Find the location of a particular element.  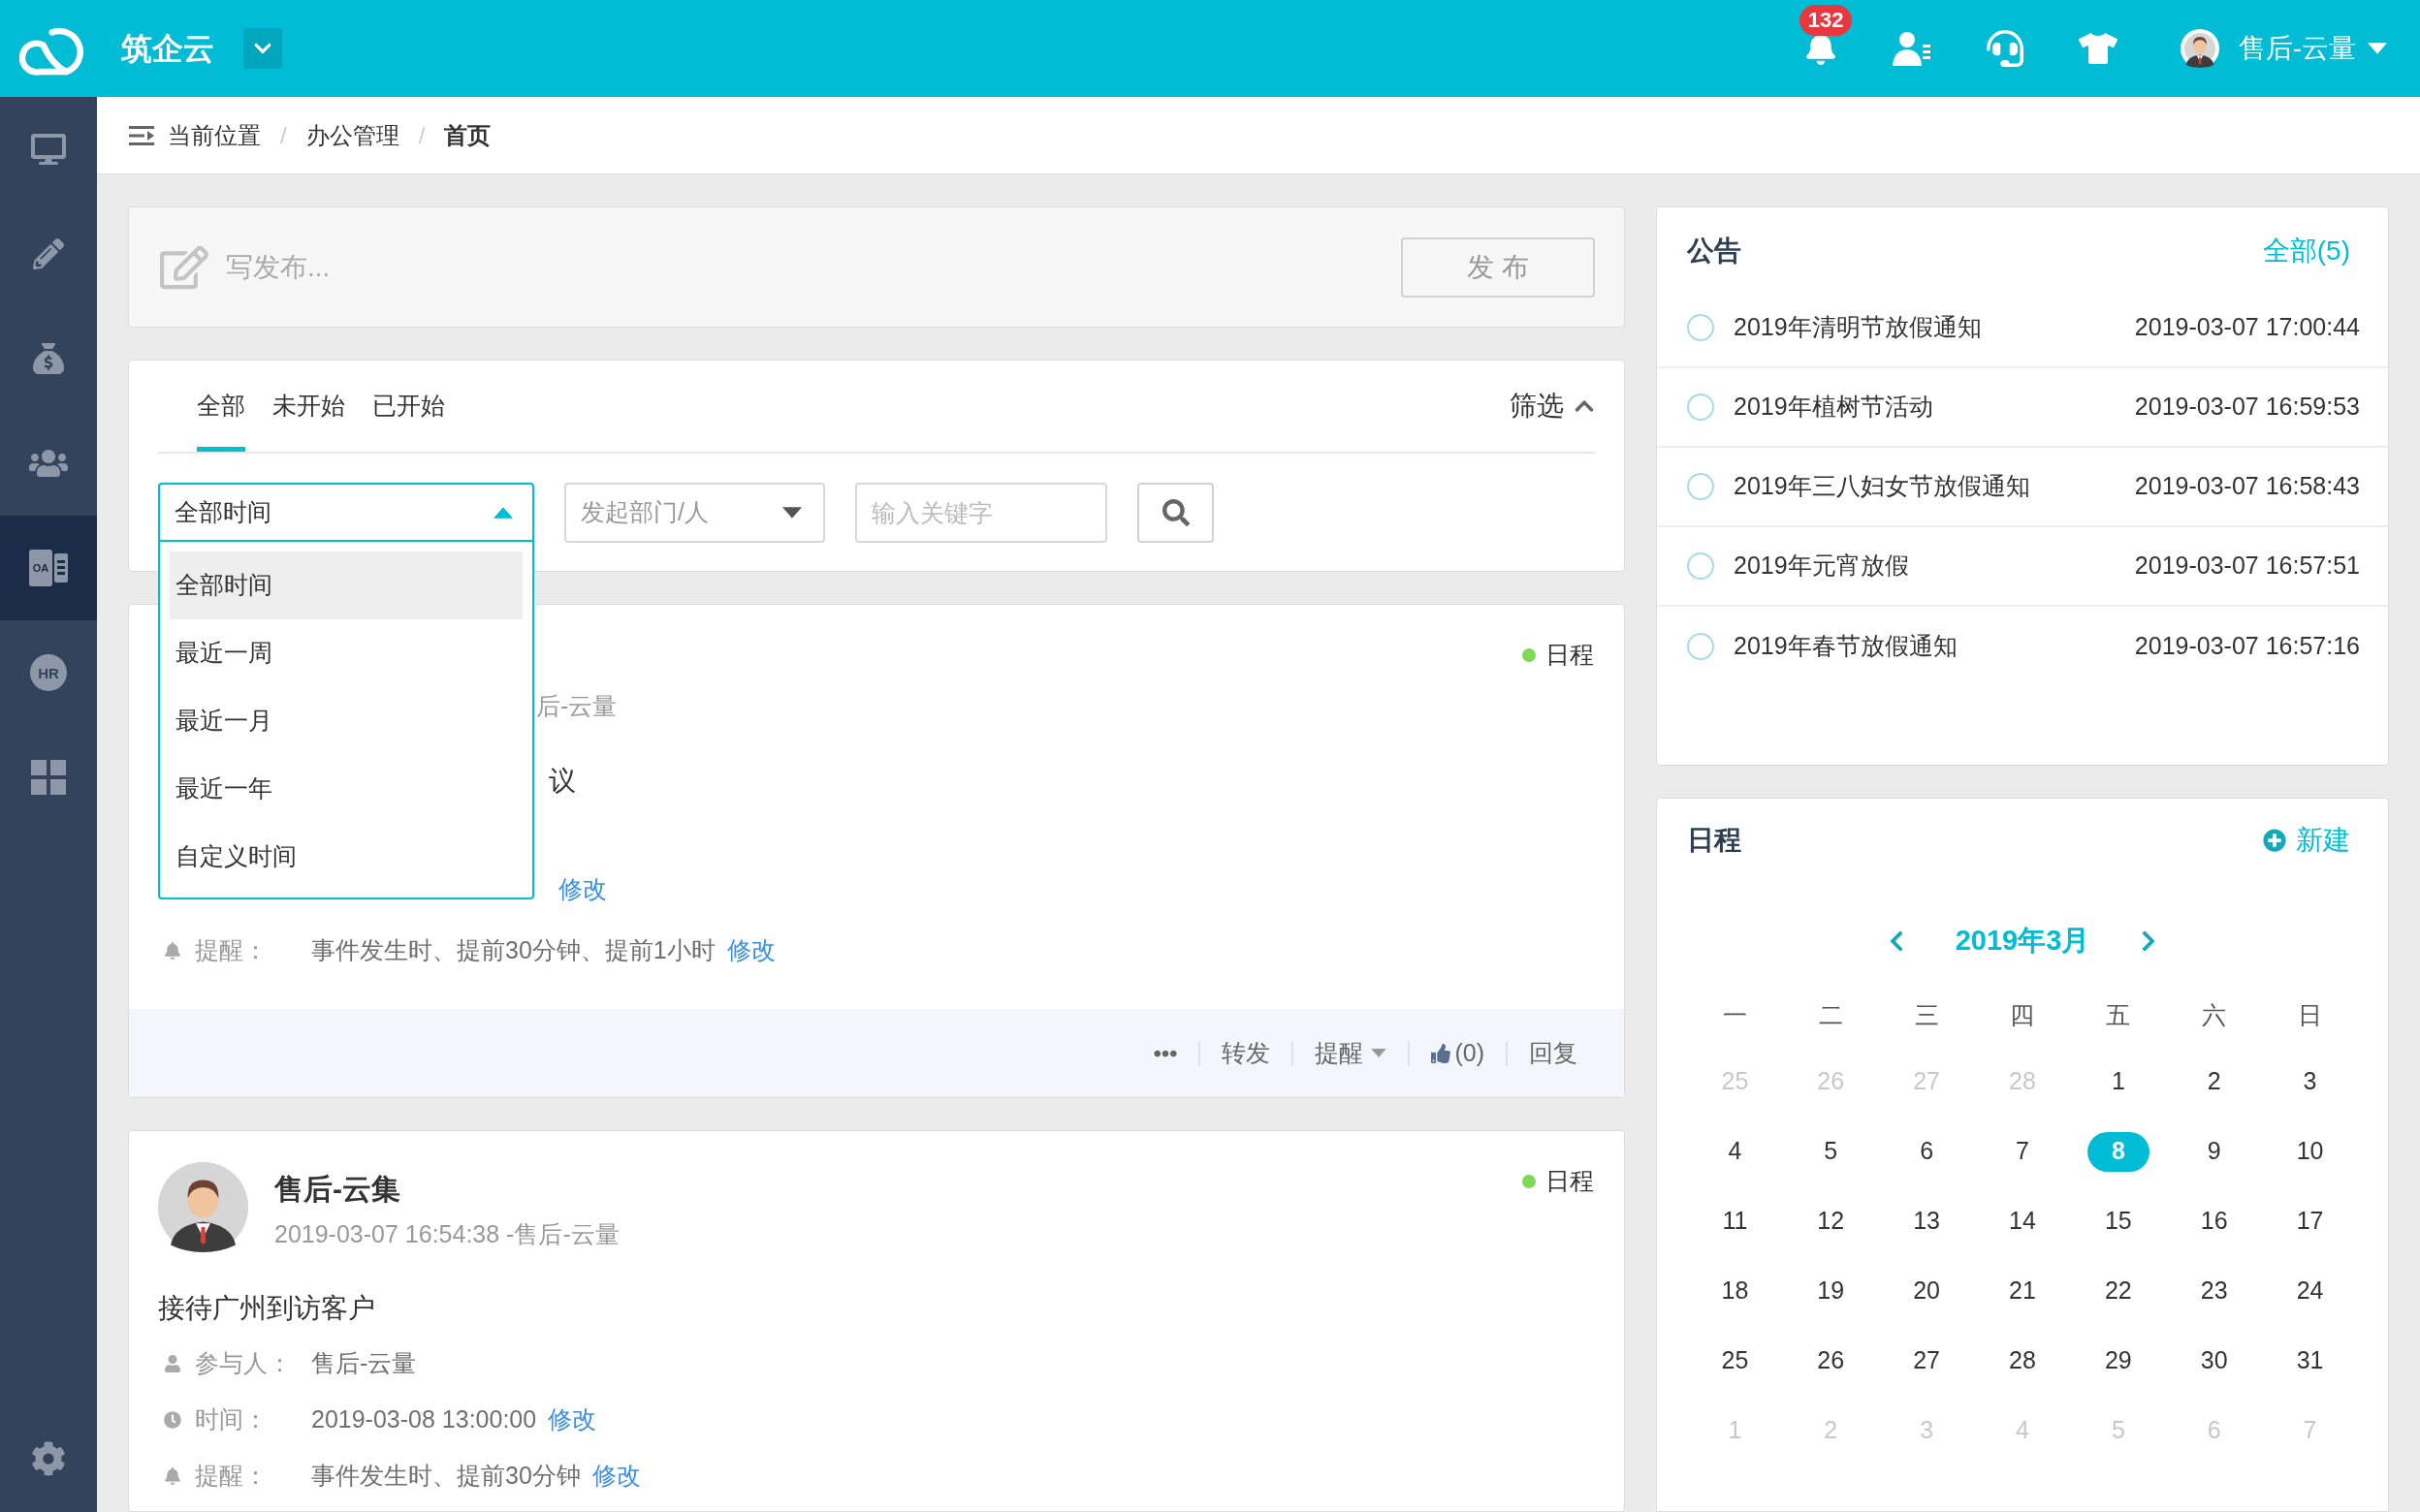

calendar-day: 18 is located at coordinates (1735, 1291).